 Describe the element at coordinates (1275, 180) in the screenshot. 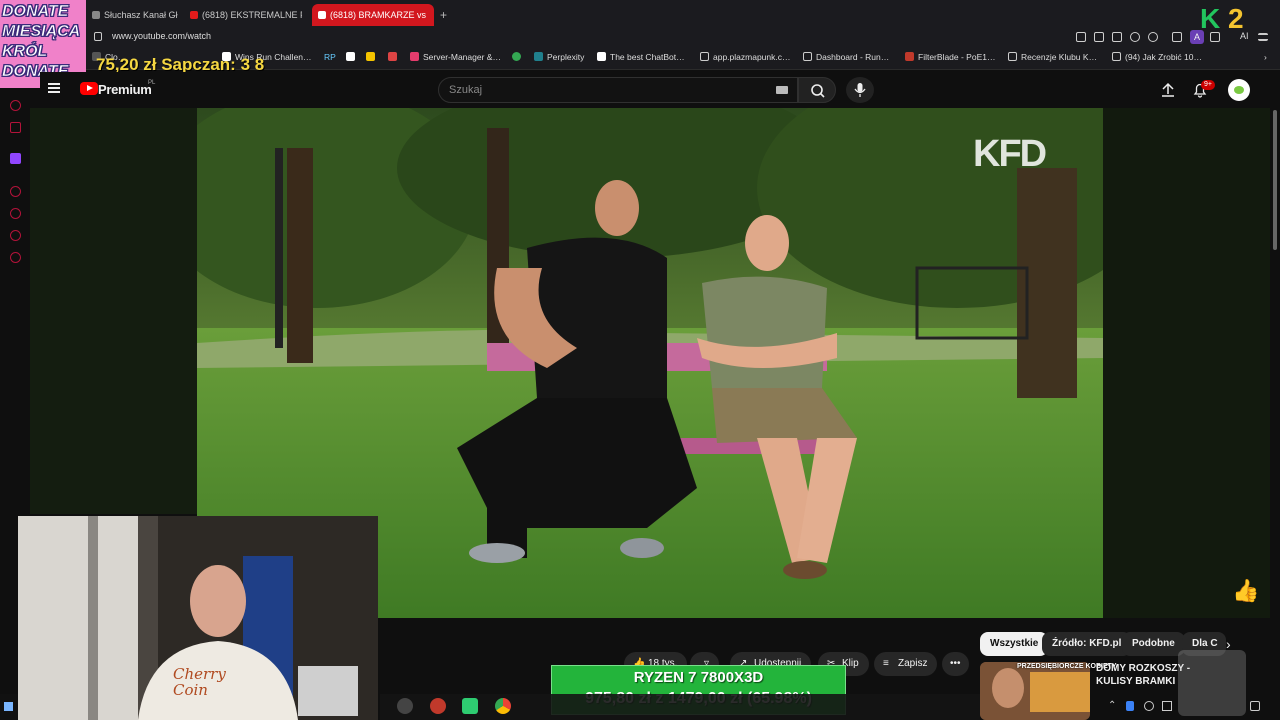

I see `page-scrollbar` at that location.